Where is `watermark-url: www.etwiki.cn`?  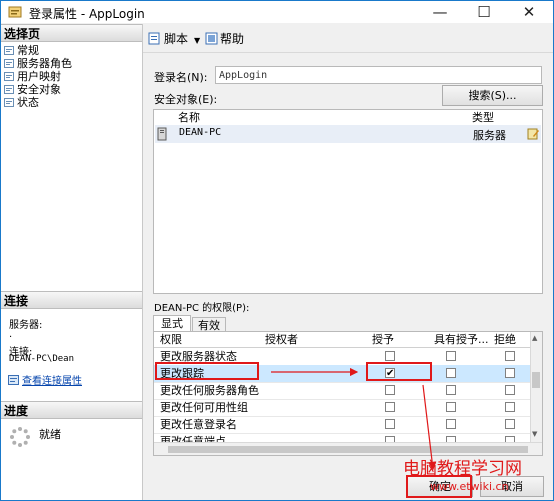 watermark-url: www.etwiki.cn is located at coordinates (469, 486).